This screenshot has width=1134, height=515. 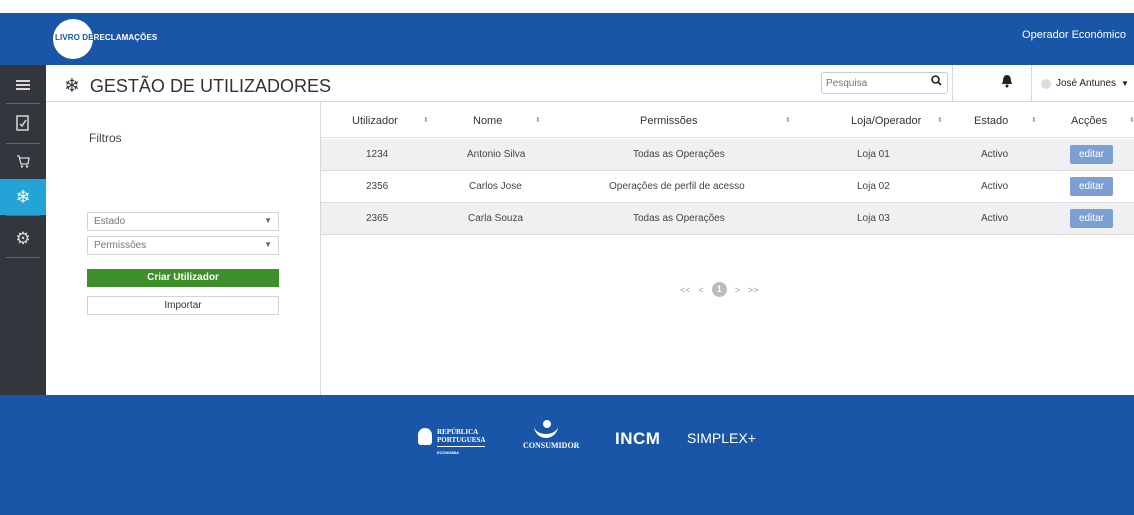 What do you see at coordinates (1046, 83) in the screenshot?
I see `avatar` at bounding box center [1046, 83].